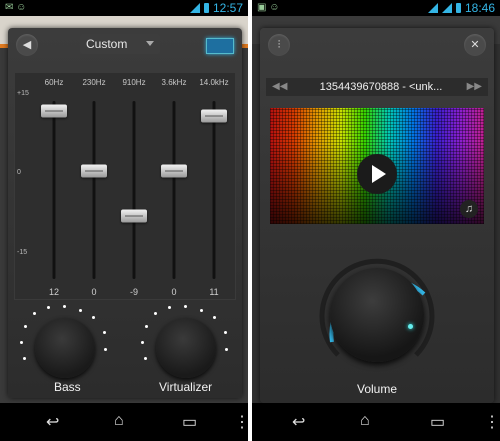 This screenshot has height=441, width=500. What do you see at coordinates (65, 348) in the screenshot?
I see `bass-knob` at bounding box center [65, 348].